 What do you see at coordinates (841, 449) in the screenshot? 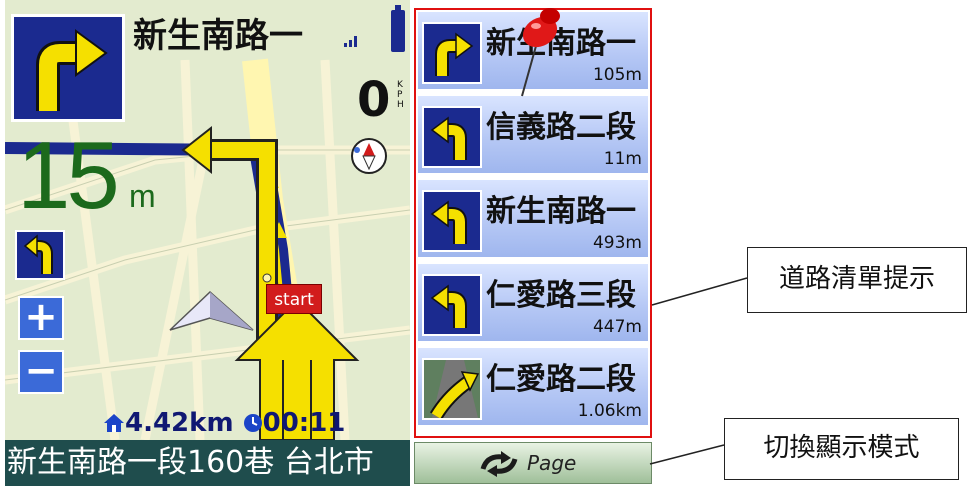
I see `switch-mode-callout: 切換顯示模式` at bounding box center [841, 449].